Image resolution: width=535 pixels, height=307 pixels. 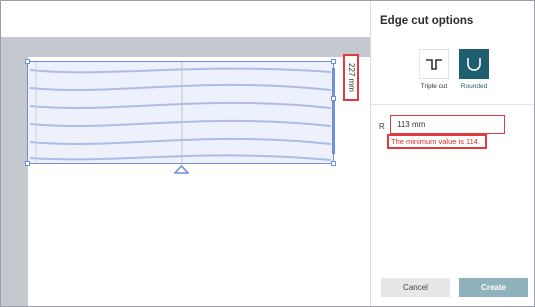 I want to click on resize-handle-top-right, so click(x=333, y=61).